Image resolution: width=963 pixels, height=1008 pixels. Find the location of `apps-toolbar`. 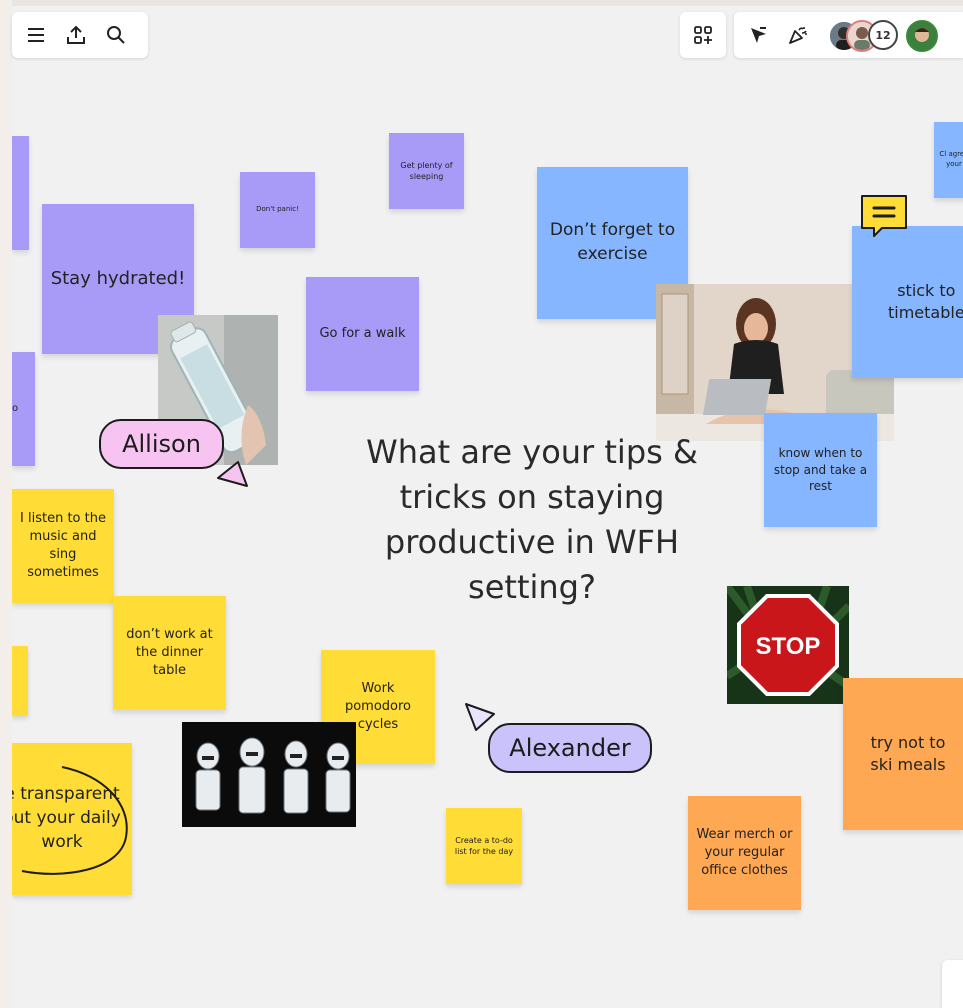

apps-toolbar is located at coordinates (703, 35).